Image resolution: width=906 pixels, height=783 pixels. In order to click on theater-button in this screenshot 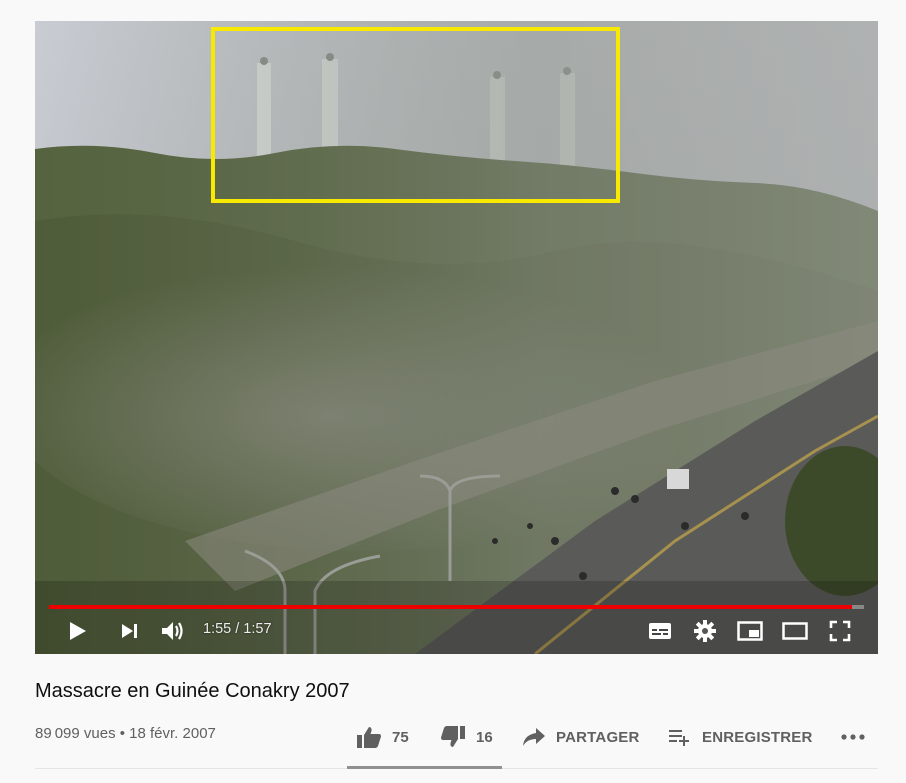, I will do `click(795, 631)`.